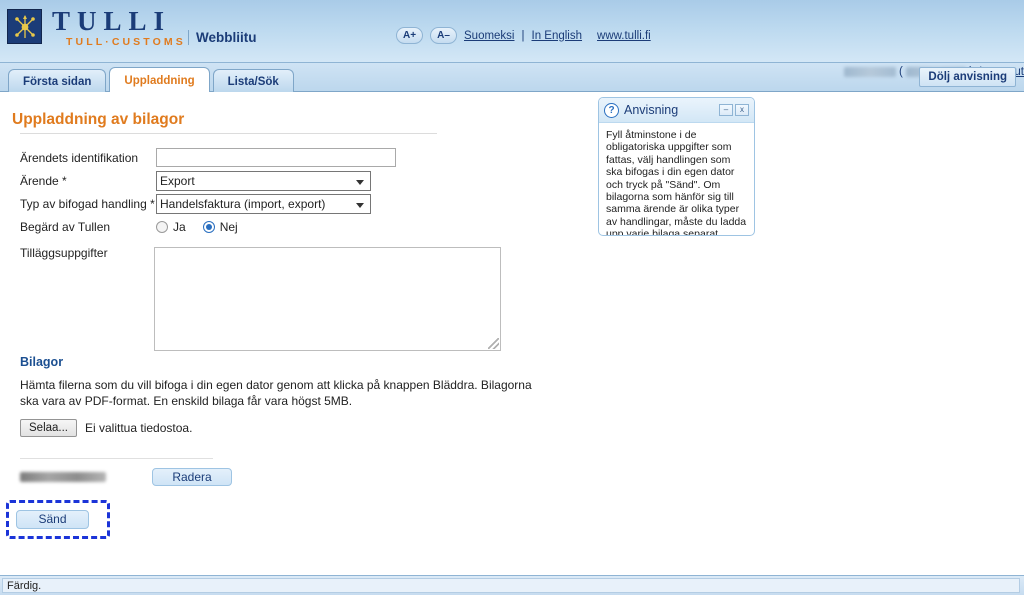 The width and height of the screenshot is (1024, 595). Describe the element at coordinates (162, 226) in the screenshot. I see `radio-ja` at that location.